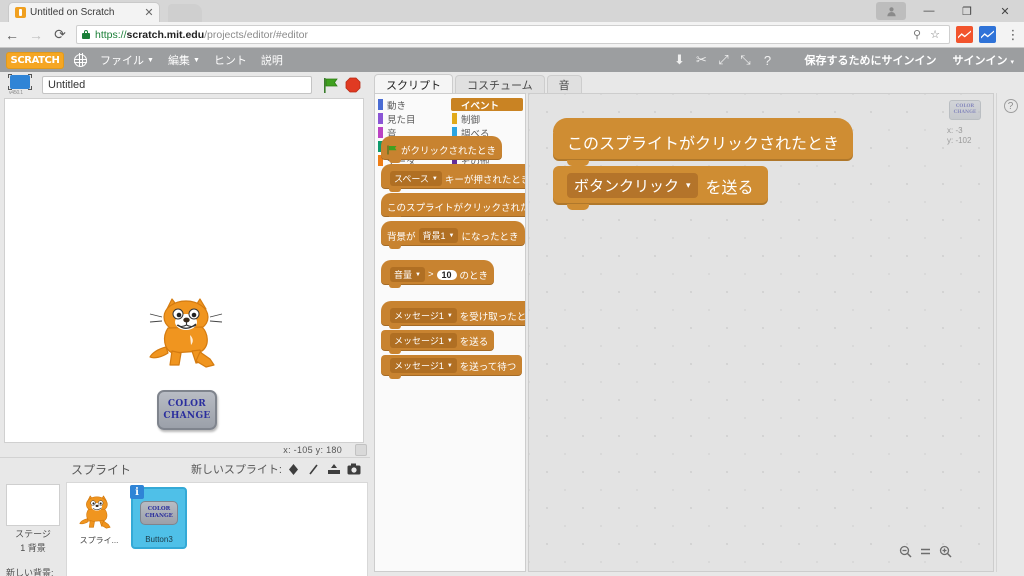 The image size is (1024, 576). What do you see at coordinates (446, 274) in the screenshot?
I see `block-number-input: 10` at bounding box center [446, 274].